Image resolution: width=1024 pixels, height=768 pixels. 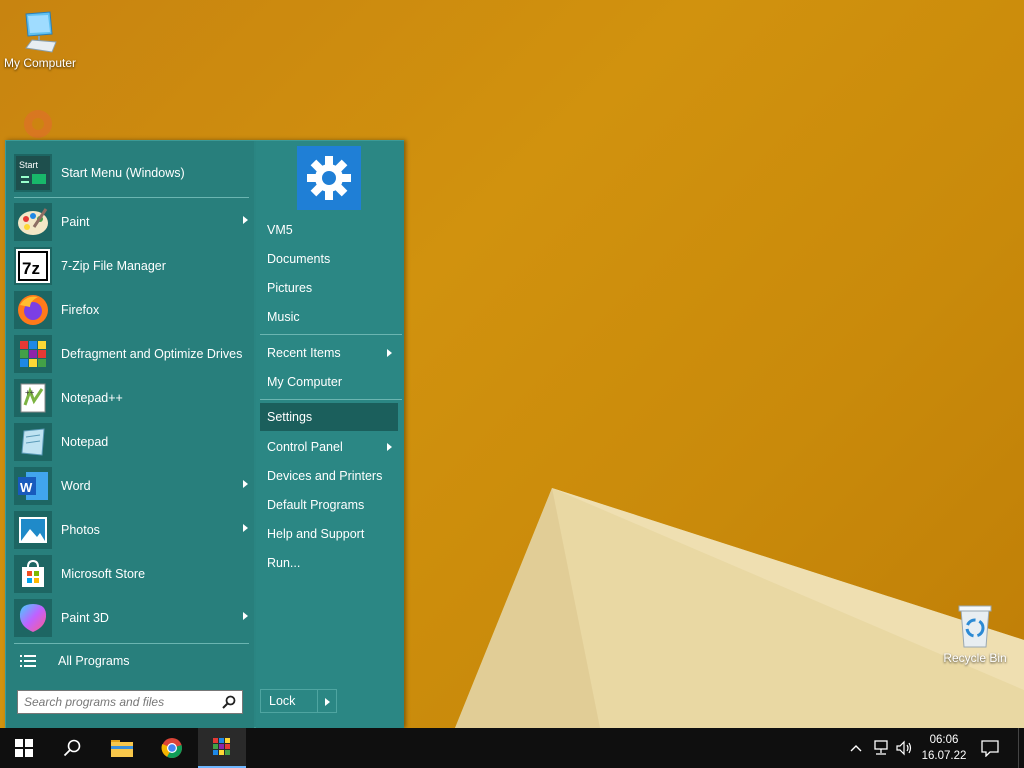 I want to click on search-box, so click(x=130, y=702).